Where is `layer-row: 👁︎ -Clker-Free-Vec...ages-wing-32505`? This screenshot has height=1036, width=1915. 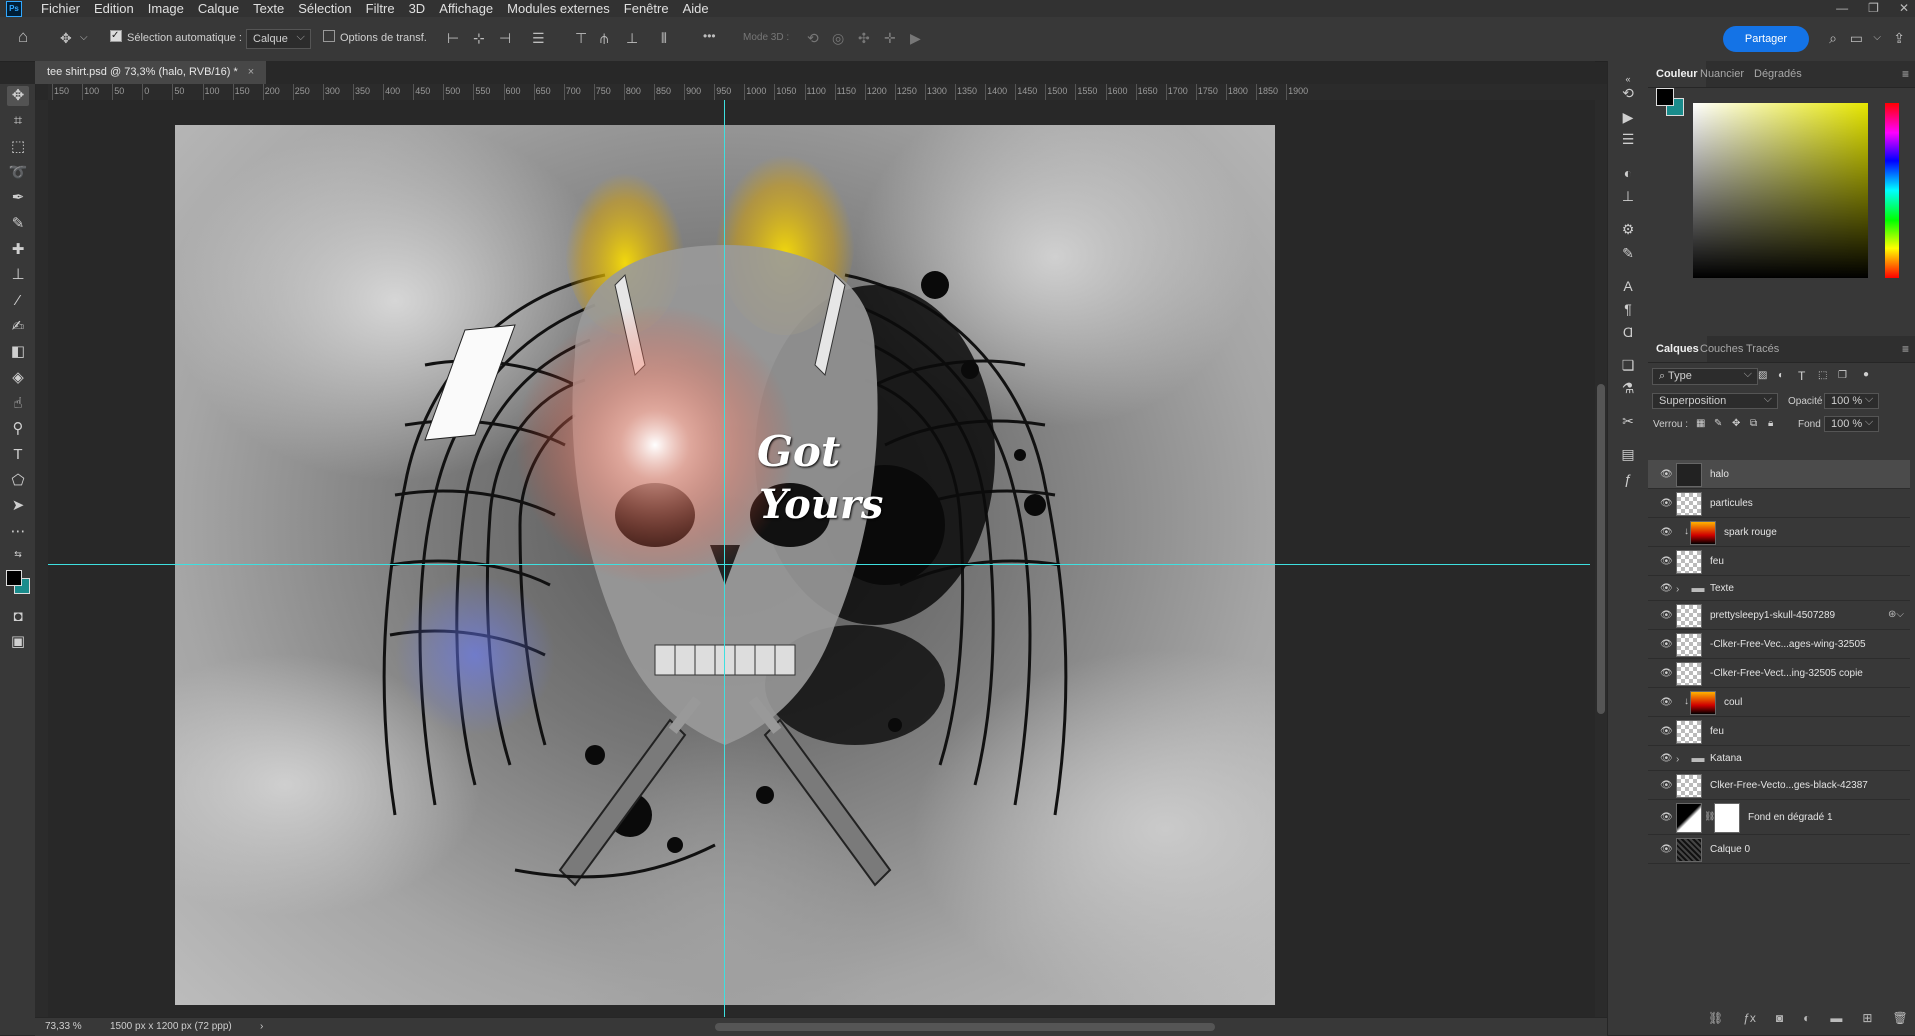 layer-row: 👁︎ -Clker-Free-Vec...ages-wing-32505 is located at coordinates (1779, 644).